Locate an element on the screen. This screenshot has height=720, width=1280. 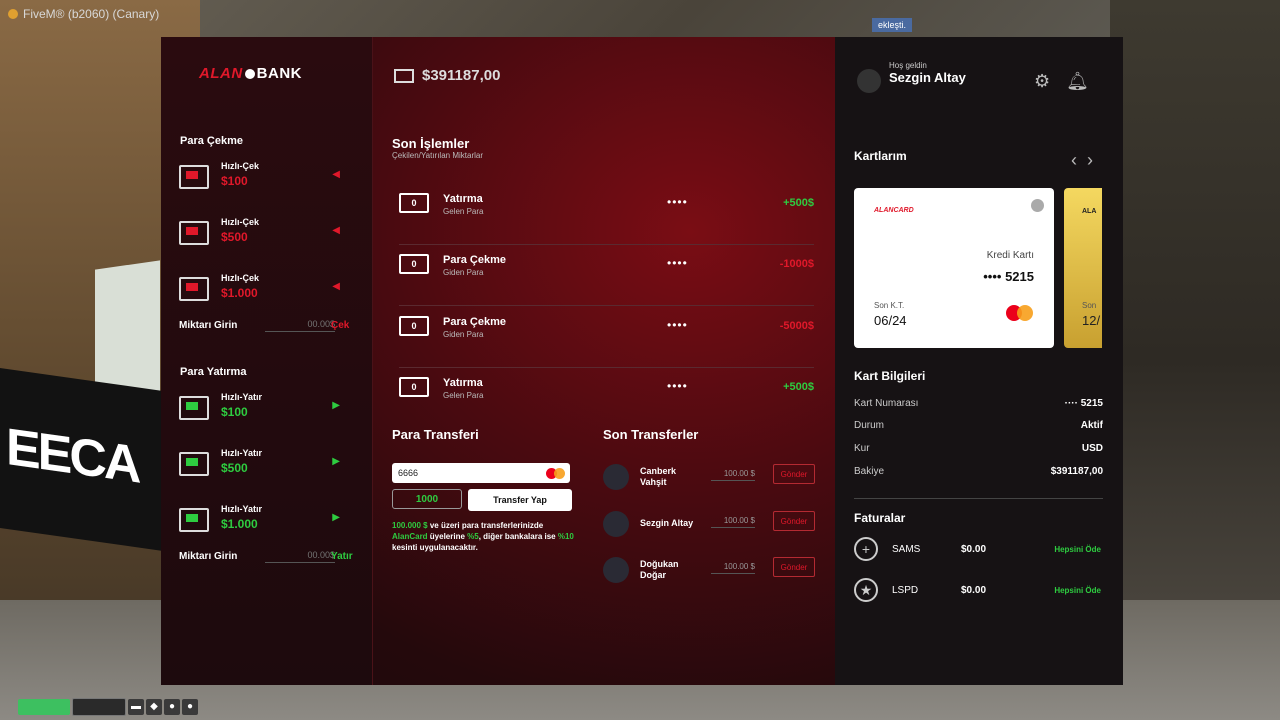
deposit-amount-input is located at coordinates (300, 556).